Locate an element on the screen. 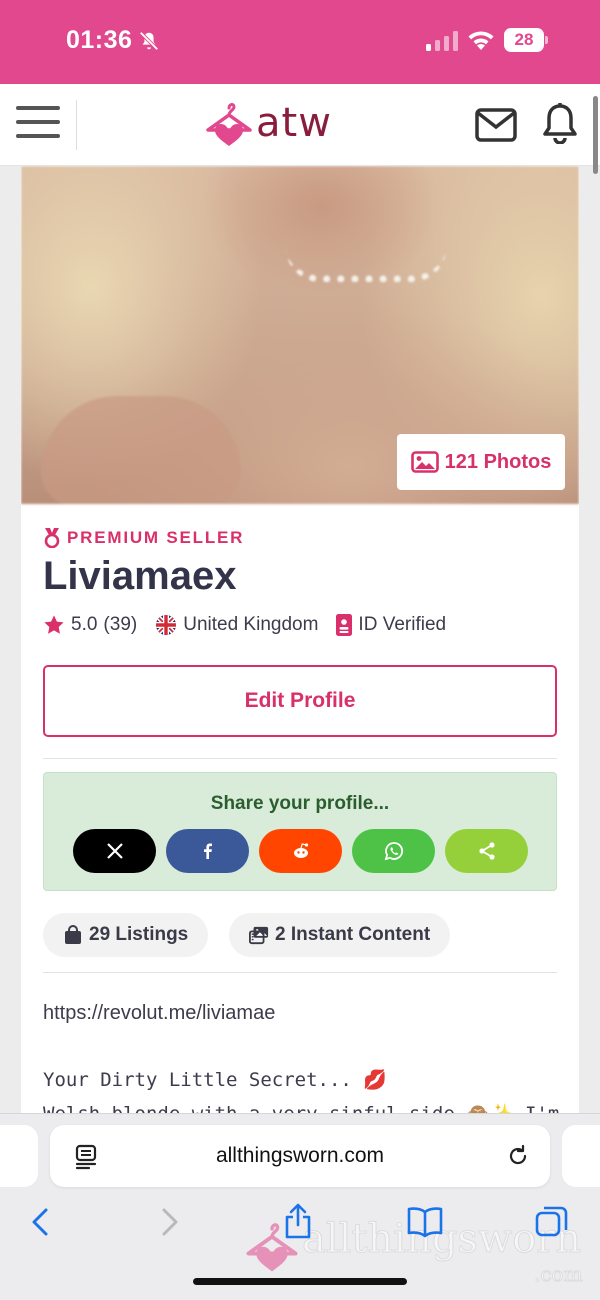 The width and height of the screenshot is (600, 1300). listings-count: 29 Listings is located at coordinates (139, 934).